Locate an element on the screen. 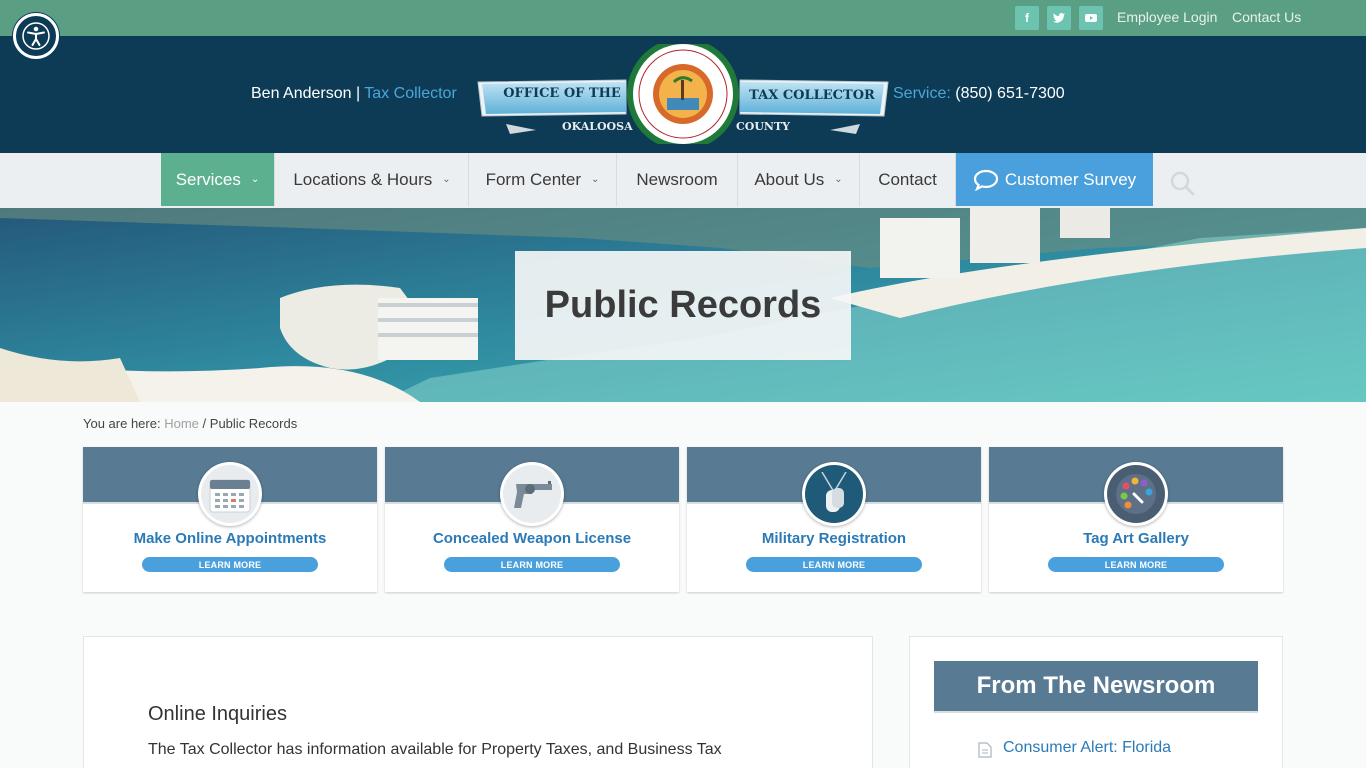 The width and height of the screenshot is (1366, 768). nav-services: Services ⌄ is located at coordinates (218, 179).